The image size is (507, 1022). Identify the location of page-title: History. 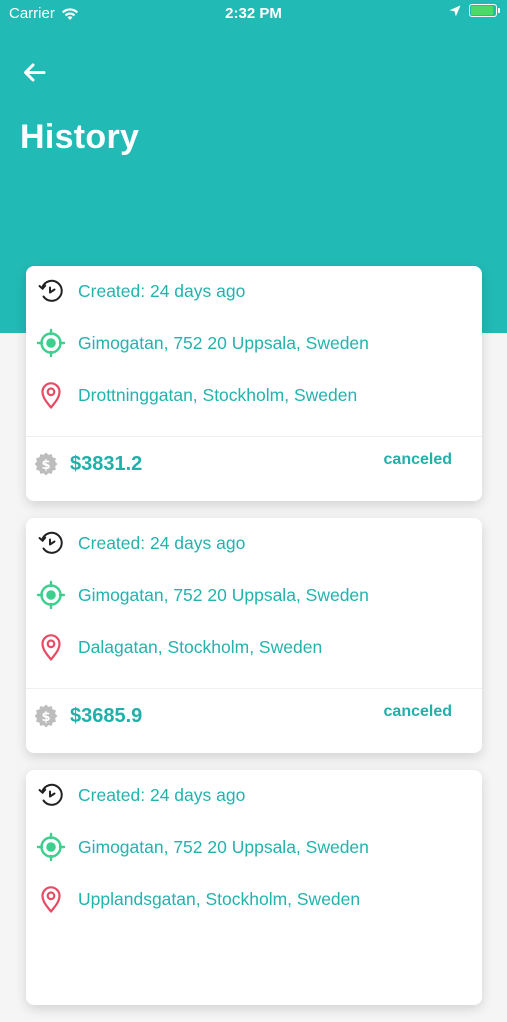
(80, 137).